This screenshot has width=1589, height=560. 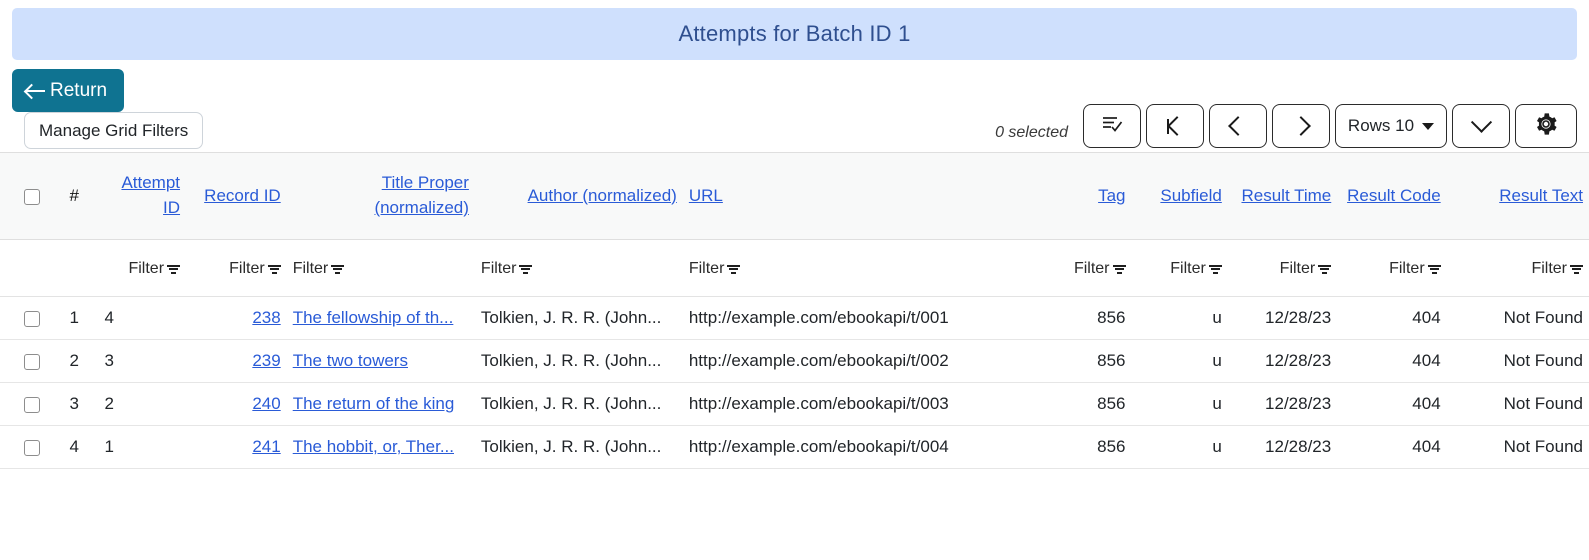 What do you see at coordinates (847, 268) in the screenshot?
I see `filter-url: Filter` at bounding box center [847, 268].